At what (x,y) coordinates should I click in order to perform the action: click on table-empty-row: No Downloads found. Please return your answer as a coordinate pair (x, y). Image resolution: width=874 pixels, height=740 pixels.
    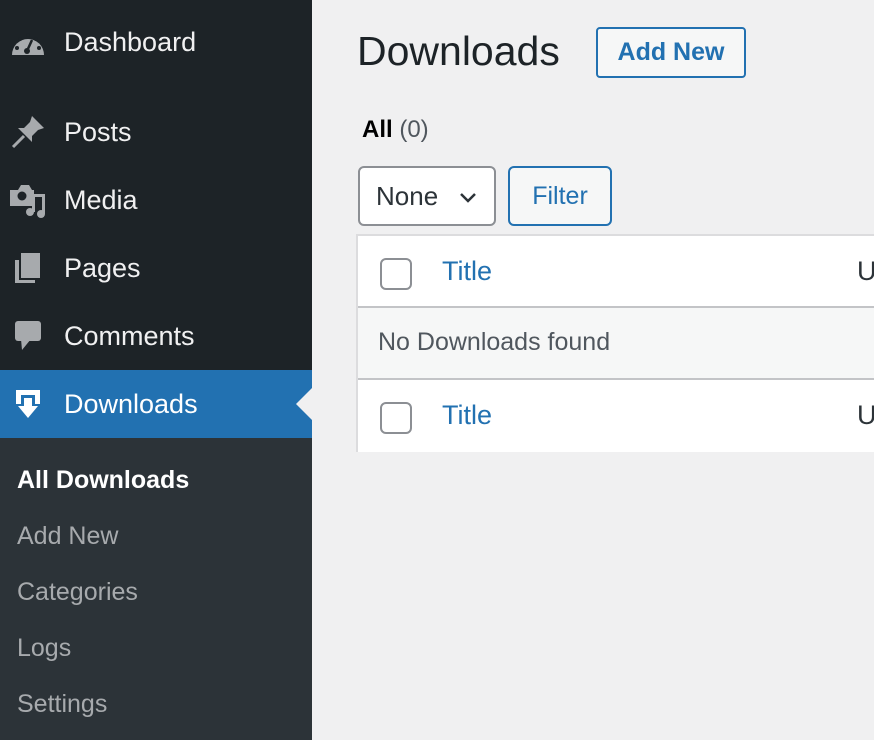
    Looking at the image, I should click on (616, 344).